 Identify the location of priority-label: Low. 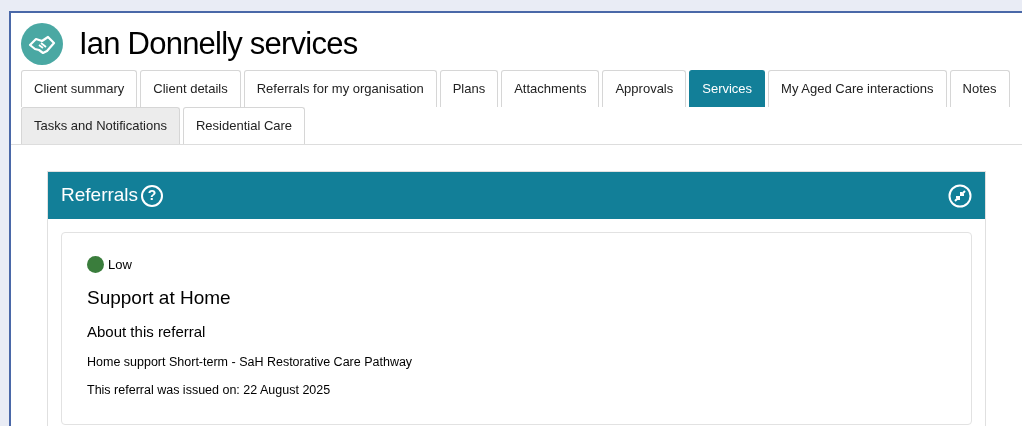
(120, 265).